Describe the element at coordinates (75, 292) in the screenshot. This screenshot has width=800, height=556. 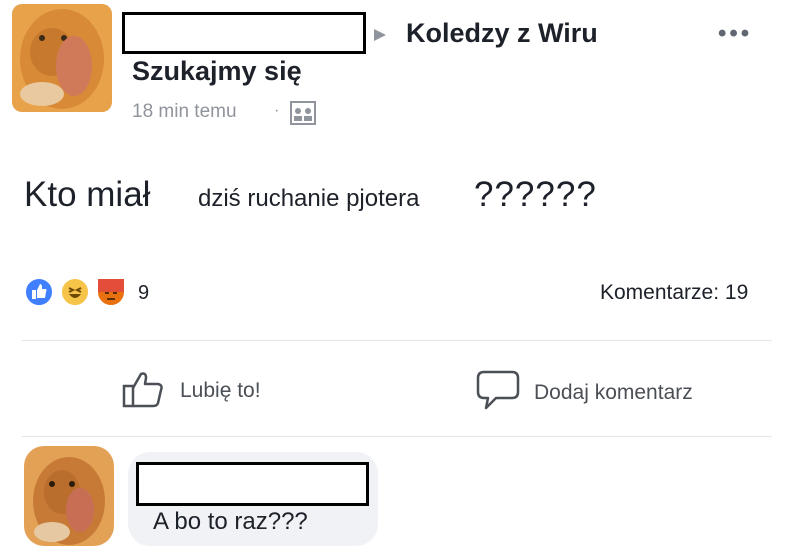
I see `haha-icon` at that location.